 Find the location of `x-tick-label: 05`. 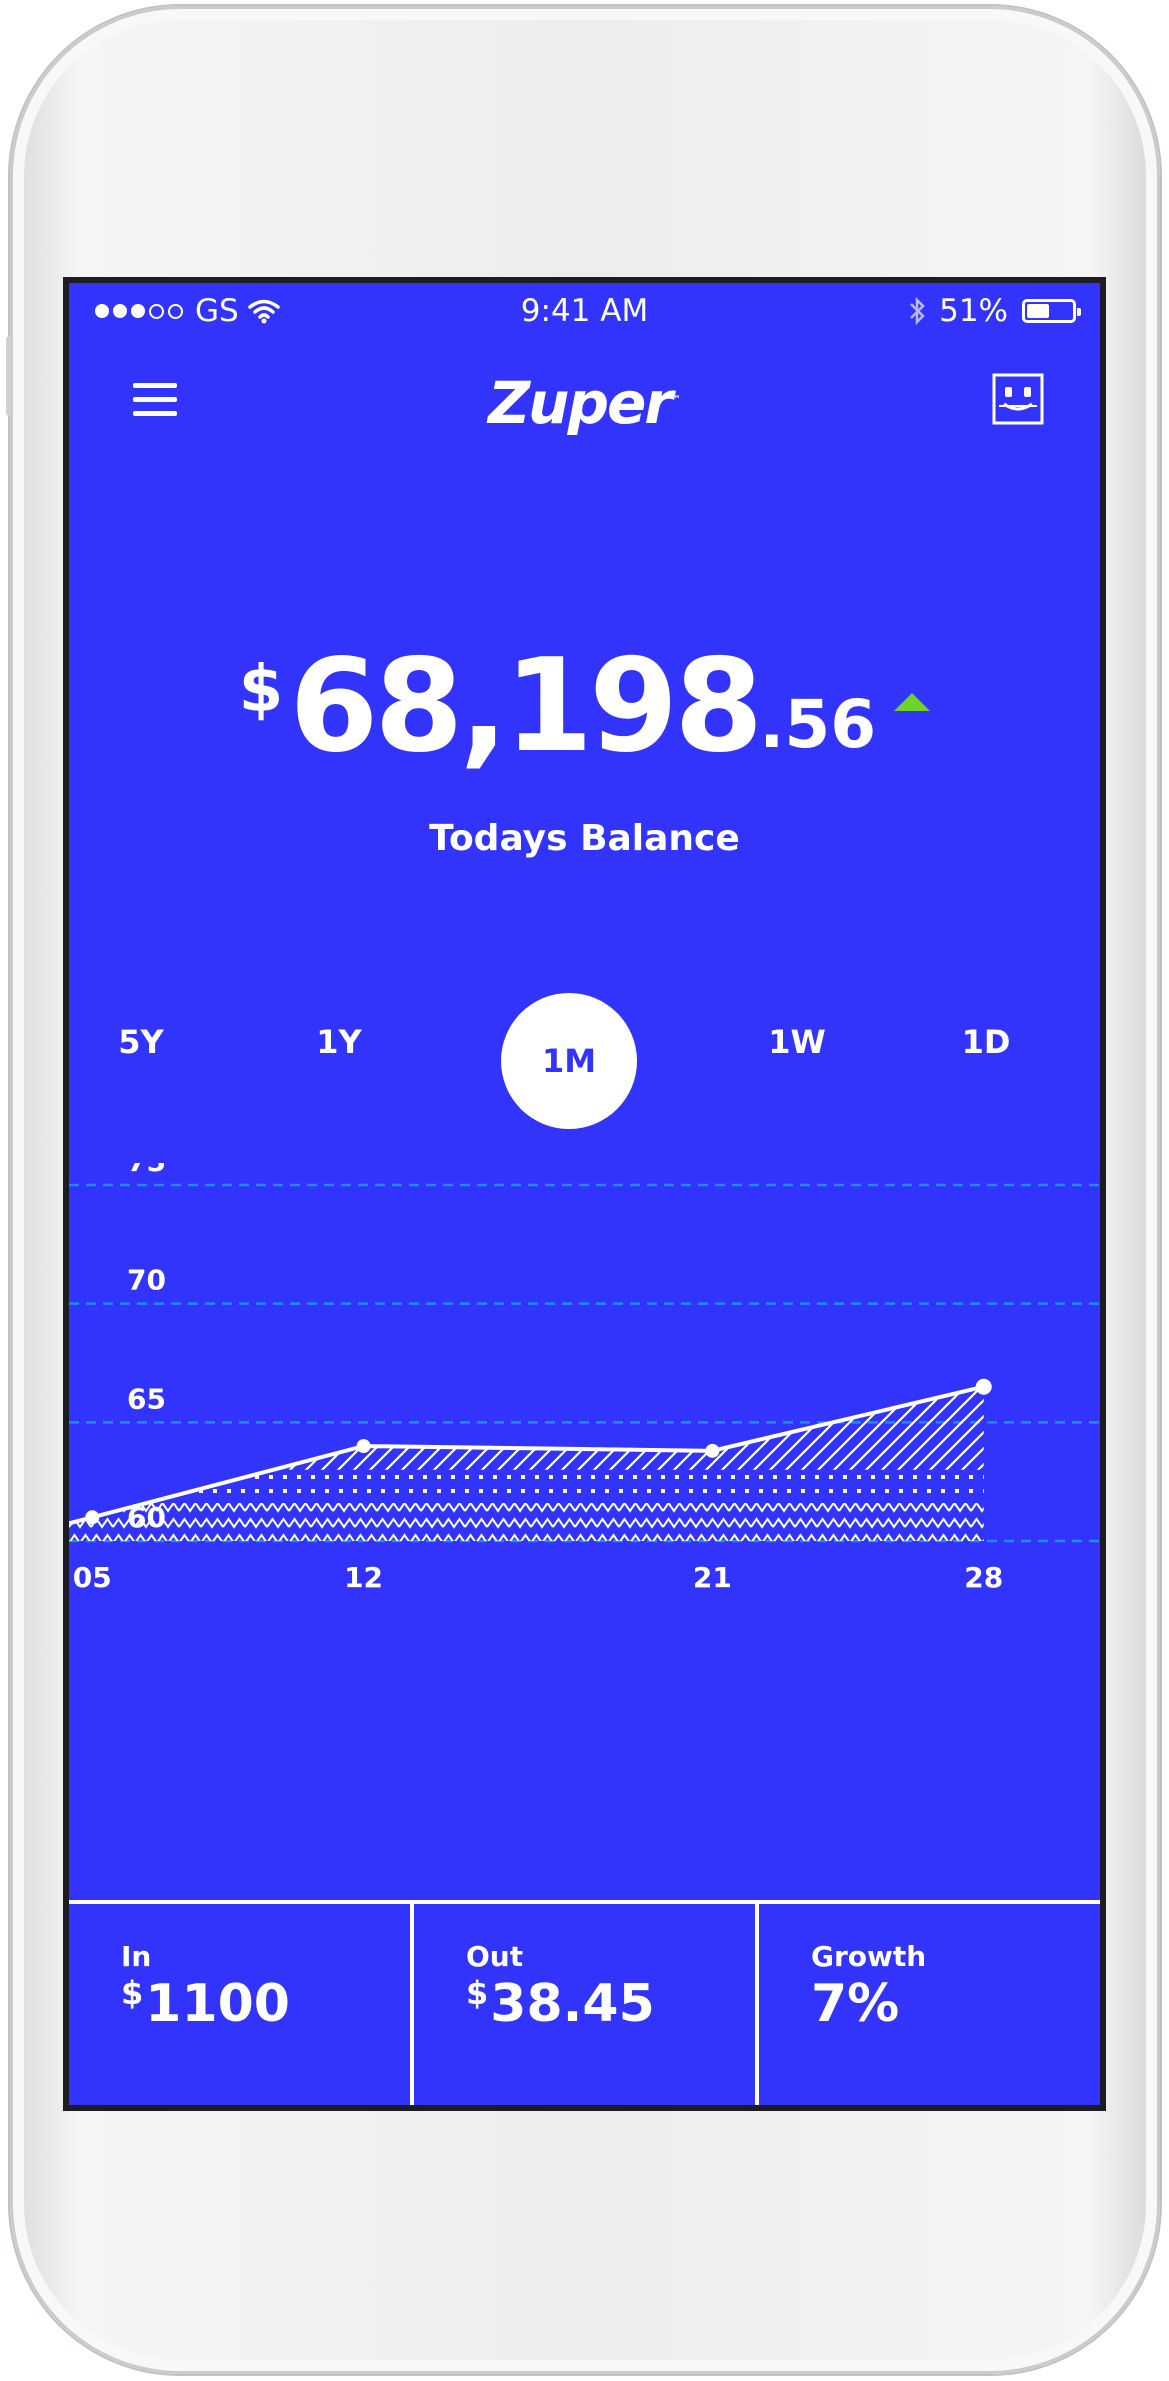

x-tick-label: 05 is located at coordinates (92, 1577).